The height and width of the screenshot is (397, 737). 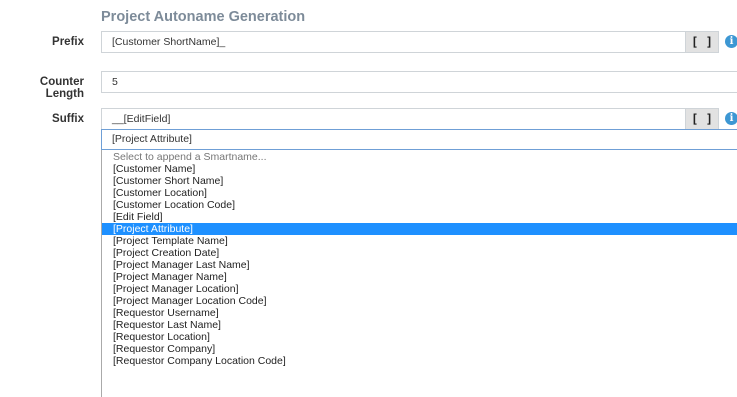 What do you see at coordinates (419, 82) in the screenshot?
I see `counter-length-input: 5` at bounding box center [419, 82].